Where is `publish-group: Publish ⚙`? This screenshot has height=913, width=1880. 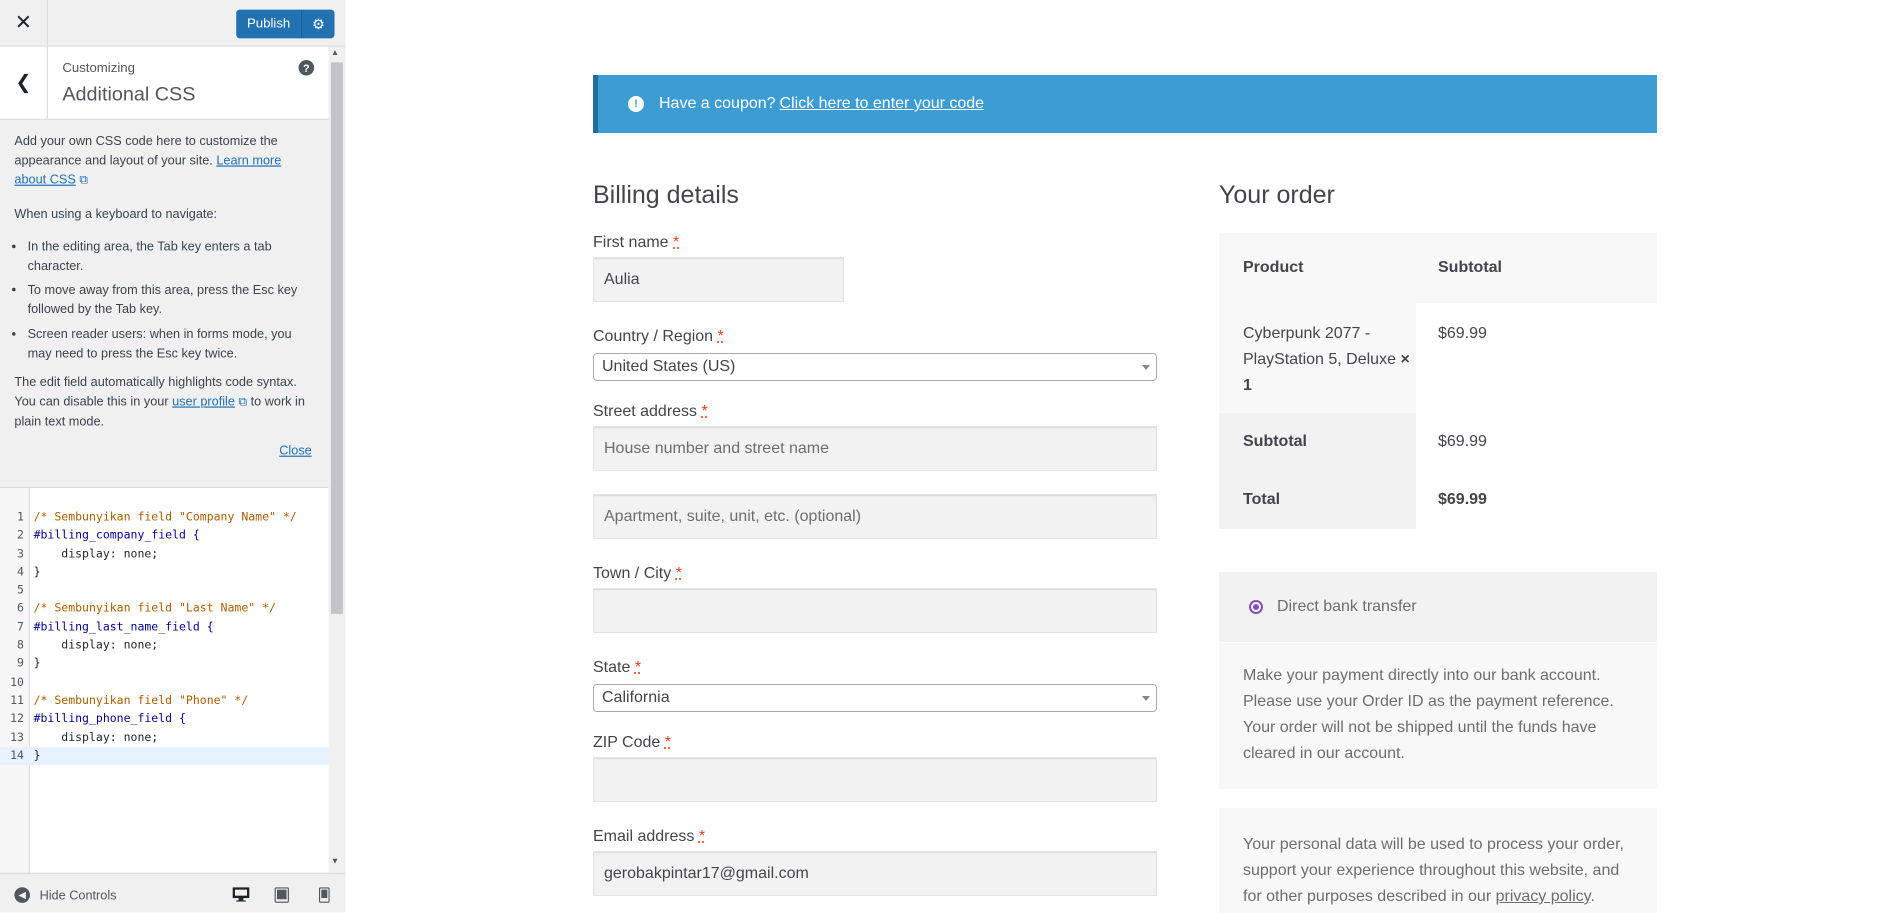
publish-group: Publish ⚙ is located at coordinates (285, 24).